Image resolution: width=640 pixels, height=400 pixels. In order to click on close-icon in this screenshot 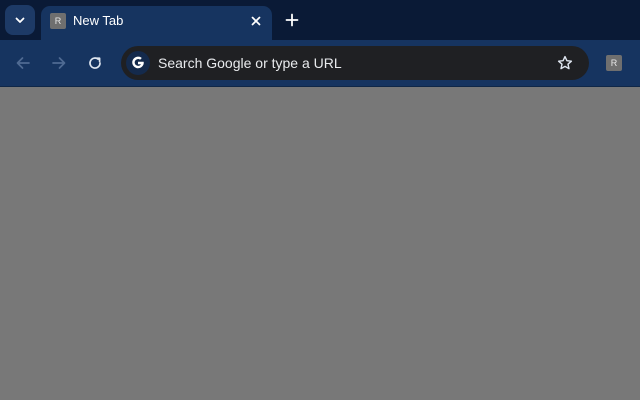, I will do `click(256, 21)`.